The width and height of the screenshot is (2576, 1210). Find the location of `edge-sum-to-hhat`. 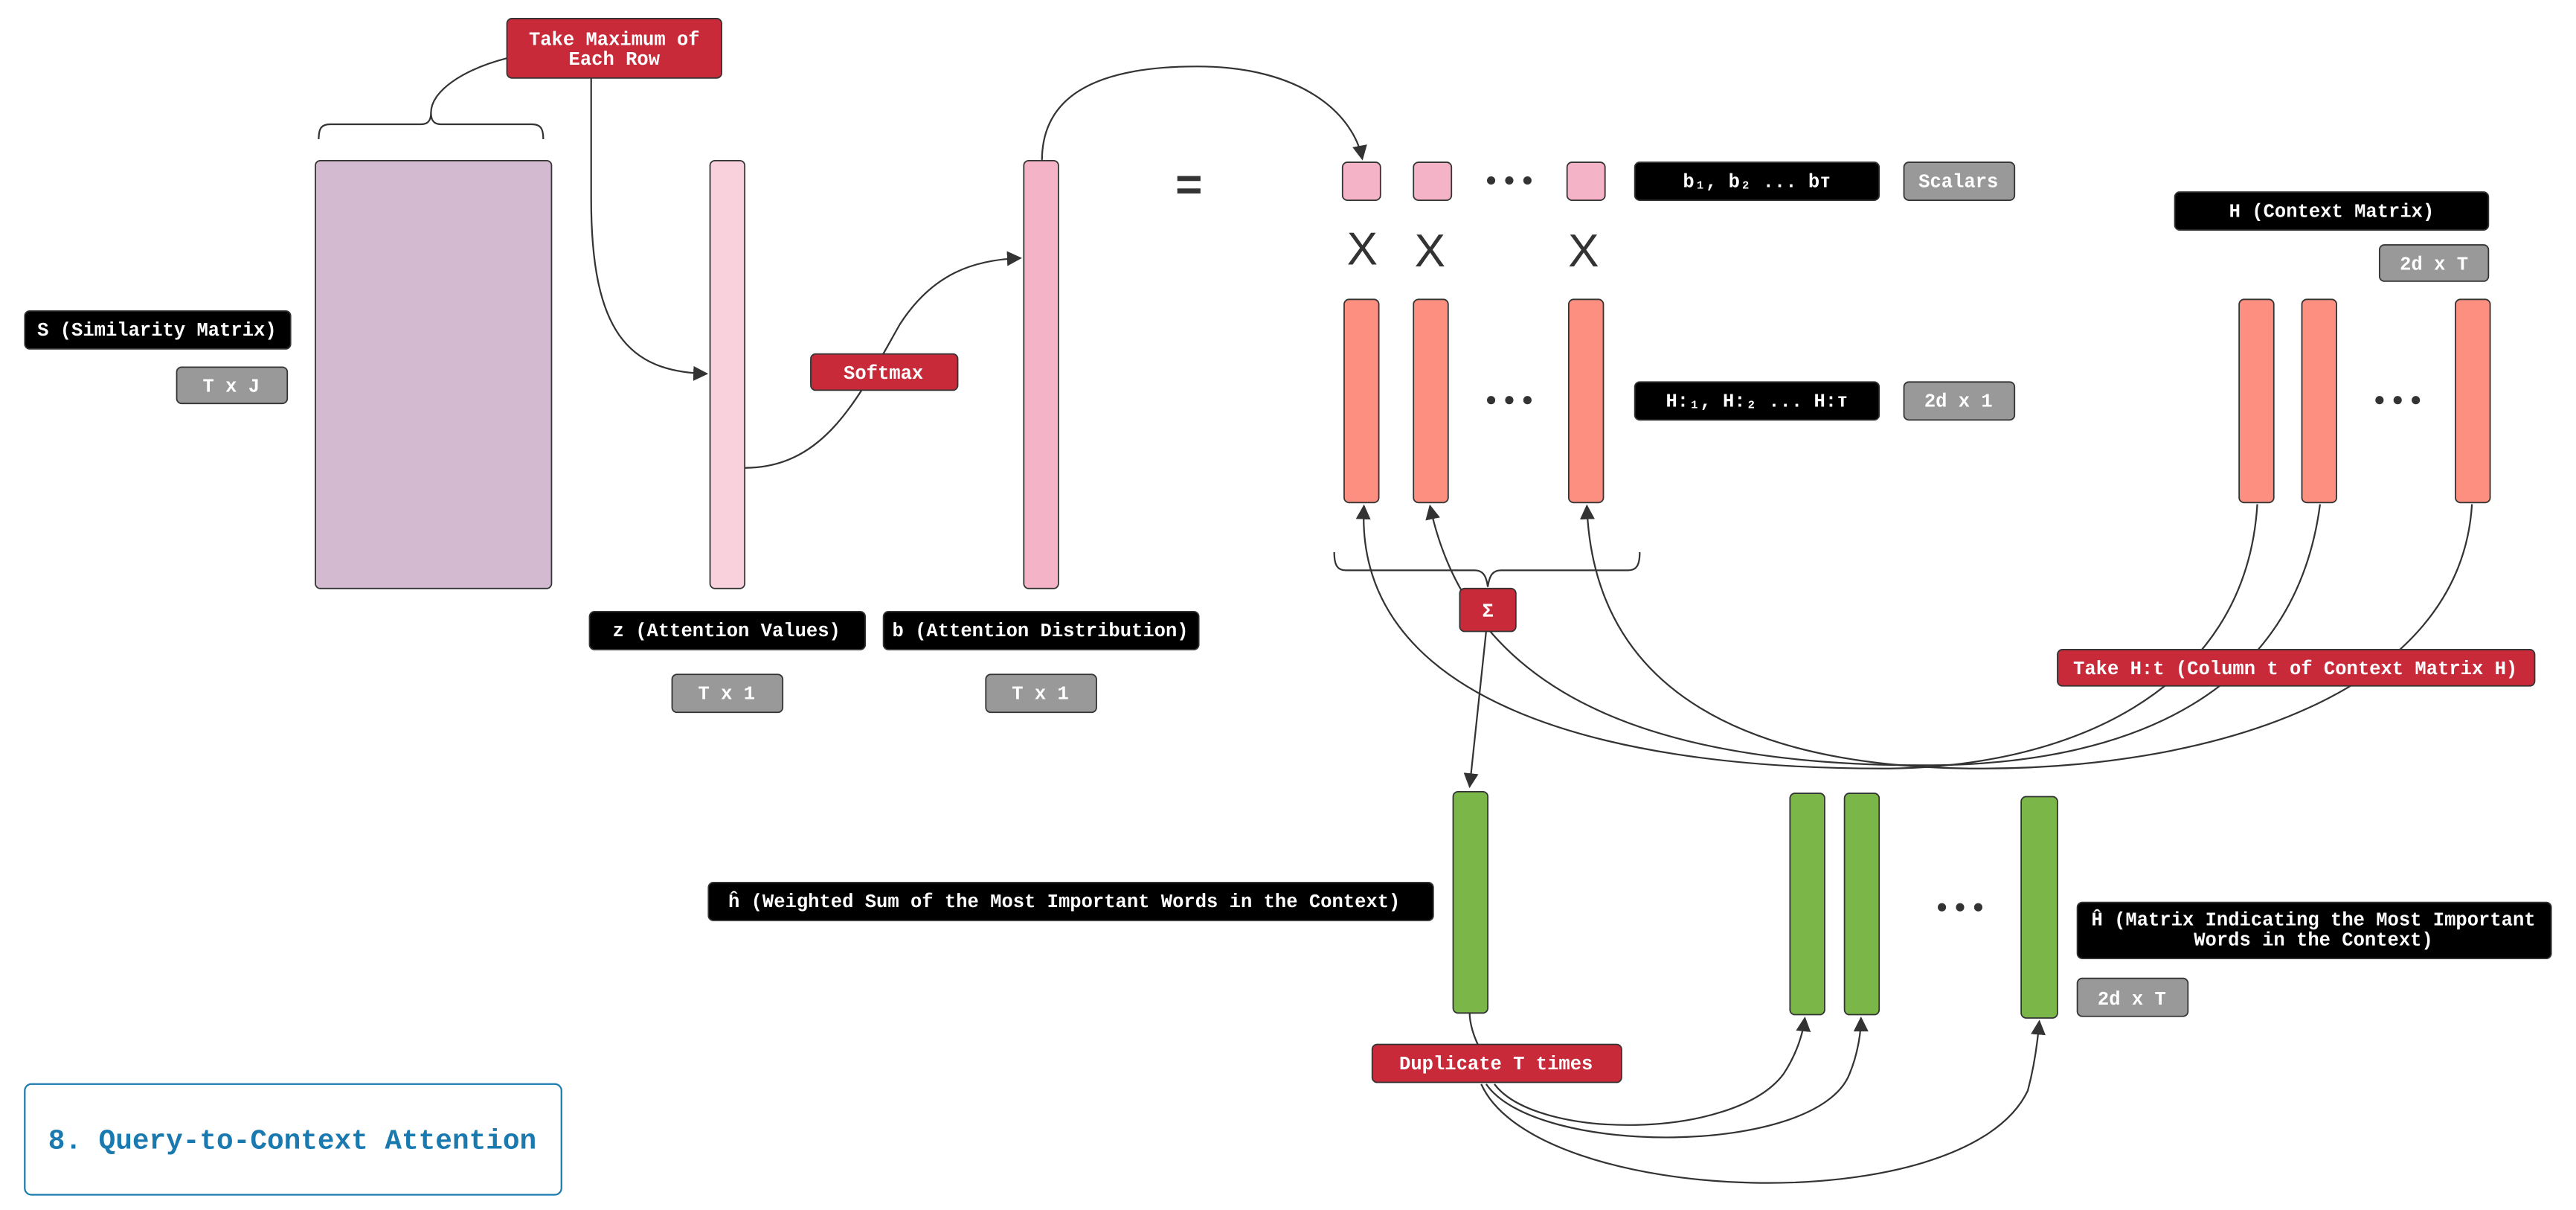

edge-sum-to-hhat is located at coordinates (1475, 710).